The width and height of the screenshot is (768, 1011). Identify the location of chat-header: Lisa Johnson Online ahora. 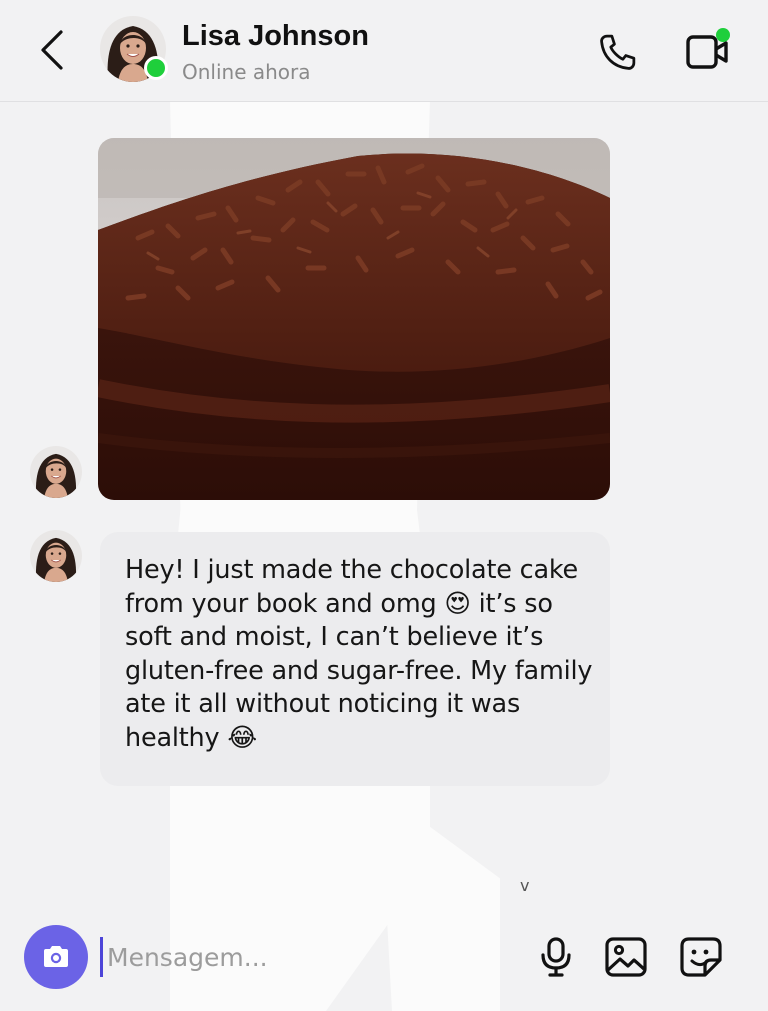
(384, 51).